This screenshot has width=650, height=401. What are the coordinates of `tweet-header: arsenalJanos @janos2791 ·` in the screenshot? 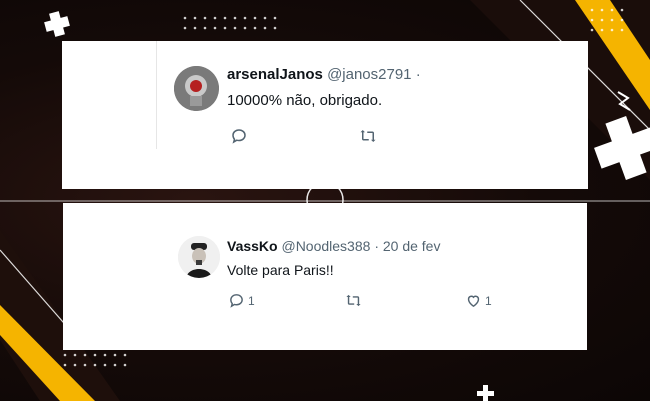 It's located at (324, 74).